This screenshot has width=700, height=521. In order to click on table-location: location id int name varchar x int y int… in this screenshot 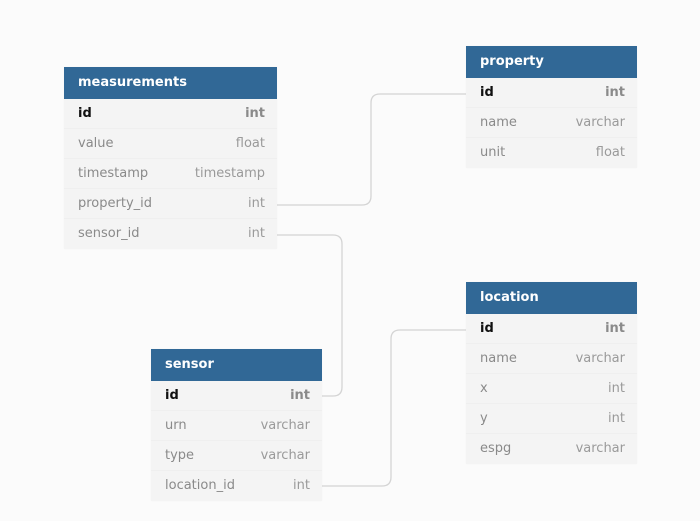, I will do `click(551, 373)`.